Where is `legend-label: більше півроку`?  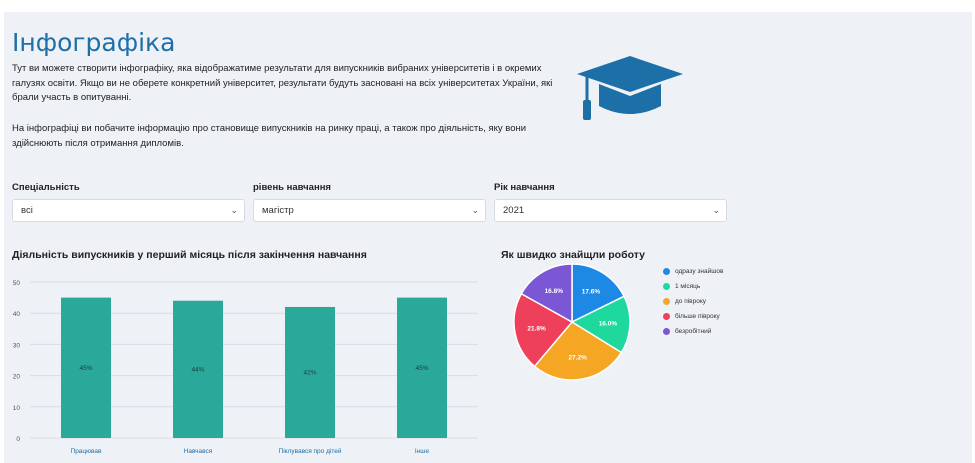
legend-label: більше півроку is located at coordinates (697, 316).